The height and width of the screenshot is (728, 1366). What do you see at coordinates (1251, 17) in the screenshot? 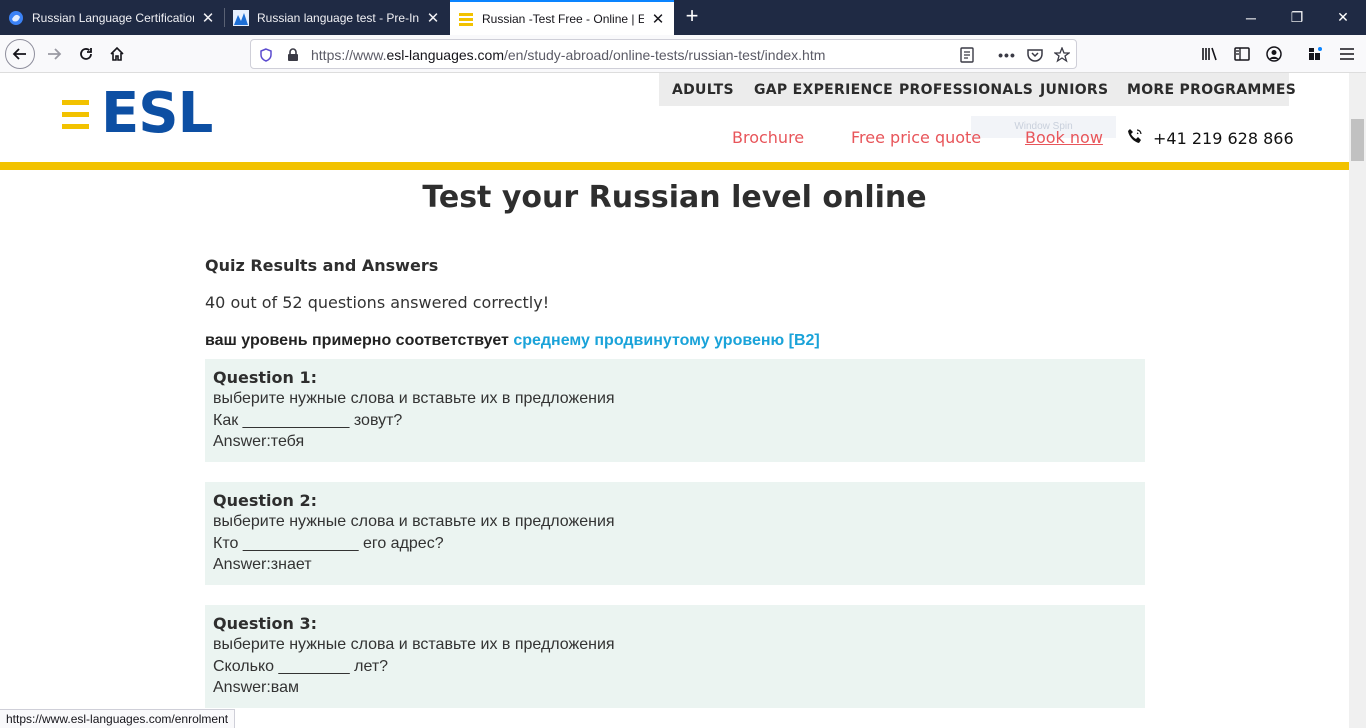
I see `minimize-icon: ─` at bounding box center [1251, 17].